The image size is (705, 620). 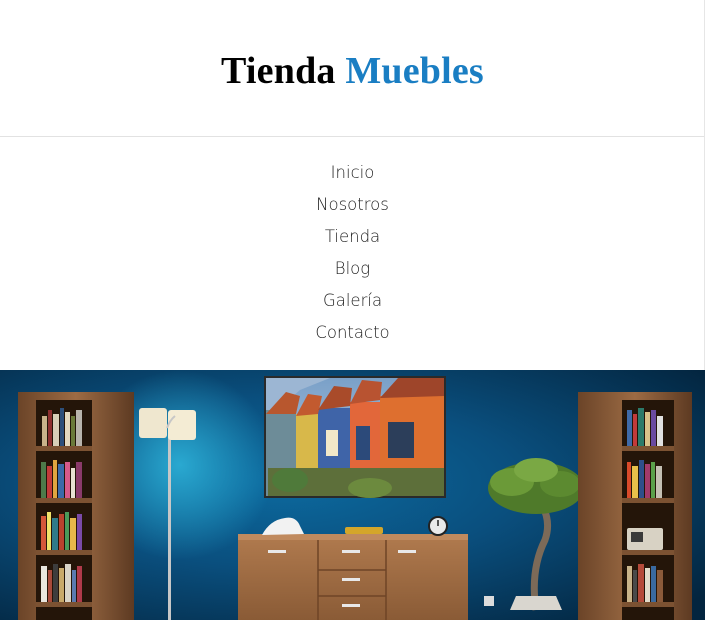 What do you see at coordinates (414, 71) in the screenshot?
I see `logo-word-muebles: Muebles` at bounding box center [414, 71].